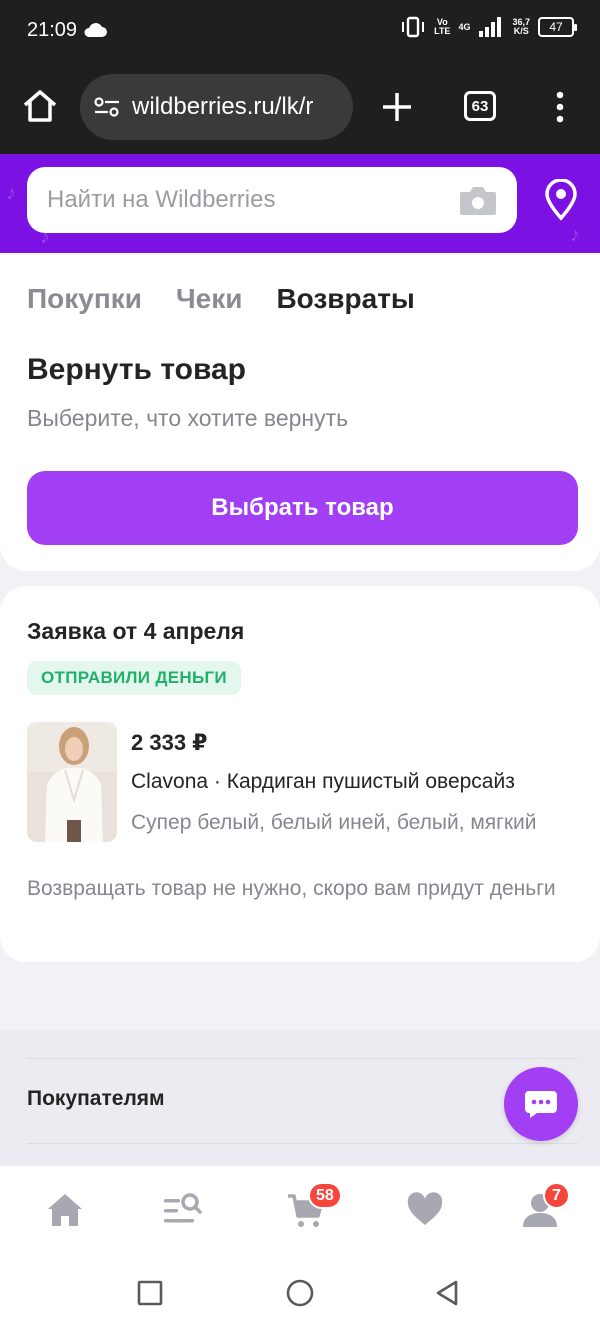  What do you see at coordinates (134, 678) in the screenshot?
I see `status-badge: ОТПРАВИЛИ ДЕНЬГИ` at bounding box center [134, 678].